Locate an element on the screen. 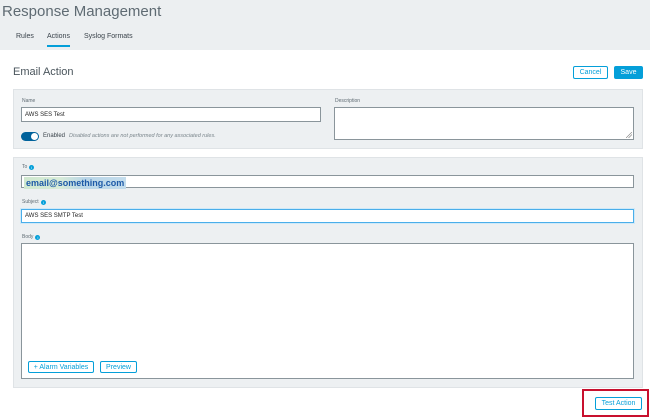 The image size is (650, 419). page-title: Response Management is located at coordinates (82, 11).